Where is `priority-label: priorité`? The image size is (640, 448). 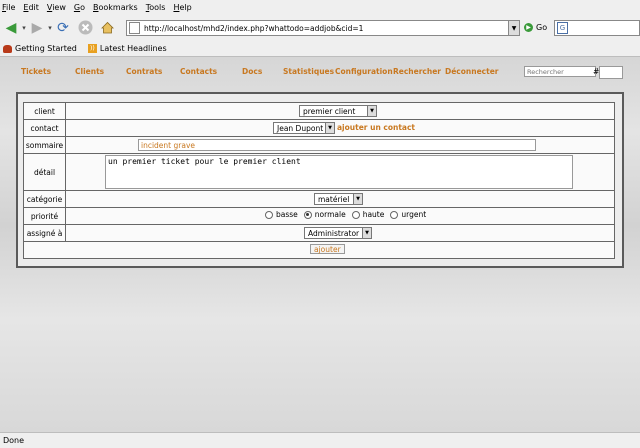 priority-label: priorité is located at coordinates (44, 216).